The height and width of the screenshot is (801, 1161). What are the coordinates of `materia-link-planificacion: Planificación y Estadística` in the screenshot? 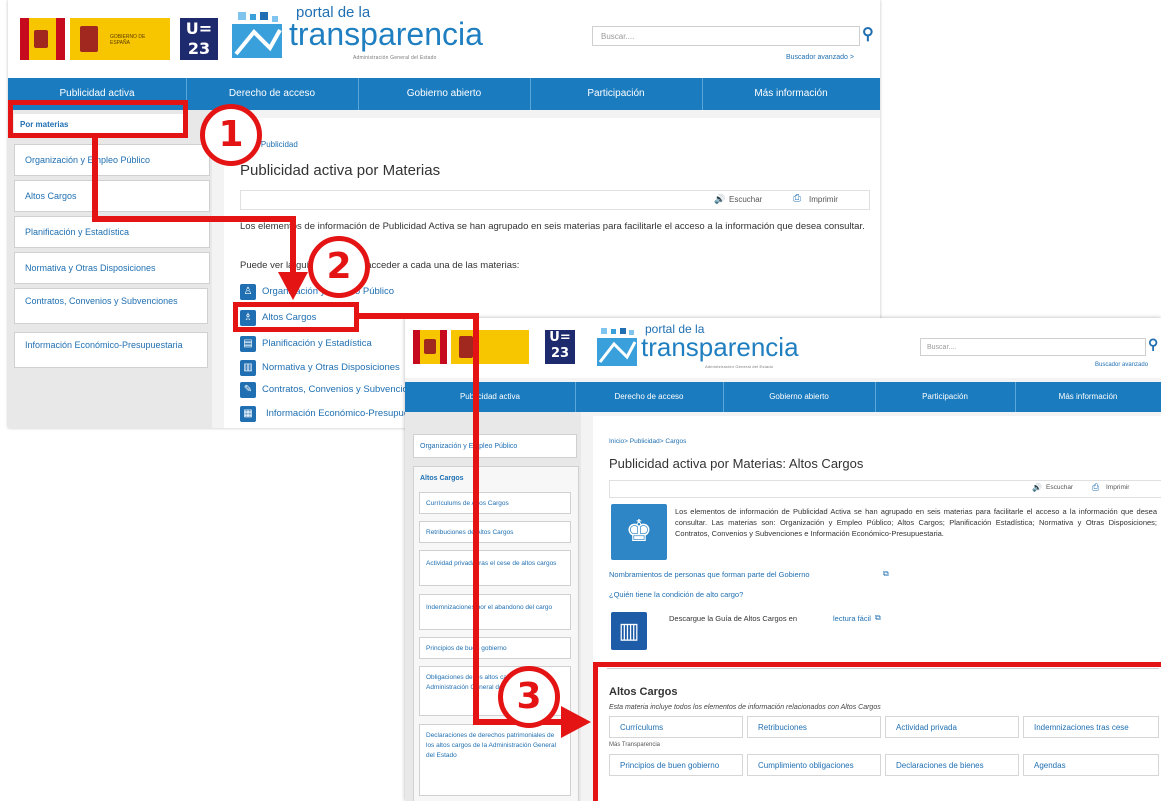 It's located at (317, 343).